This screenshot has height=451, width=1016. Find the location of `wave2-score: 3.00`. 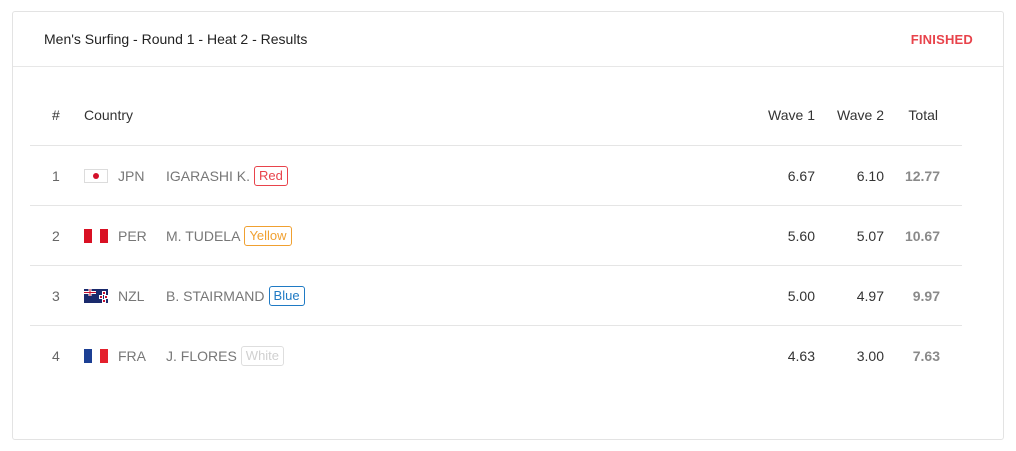

wave2-score: 3.00 is located at coordinates (870, 355).